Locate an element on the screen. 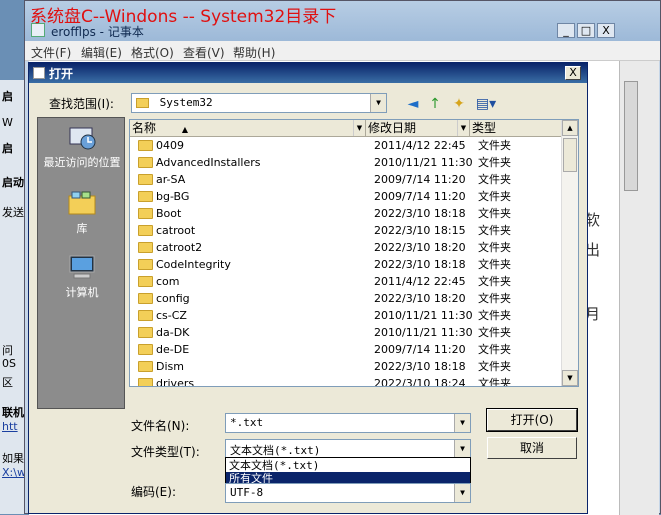 Image resolution: width=661 pixels, height=515 pixels. file-row: Boot 2022/3/10 18:18 文件夹 is located at coordinates (346, 213).